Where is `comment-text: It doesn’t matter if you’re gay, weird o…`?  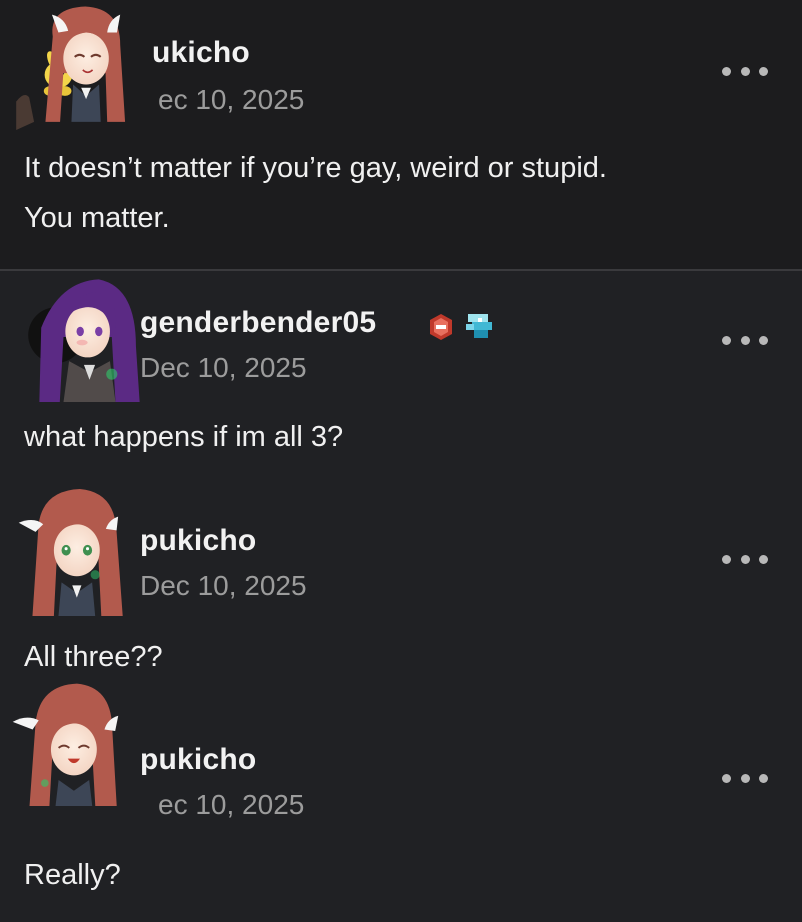
comment-text: It doesn’t matter if you’re gay, weird o… is located at coordinates (404, 193).